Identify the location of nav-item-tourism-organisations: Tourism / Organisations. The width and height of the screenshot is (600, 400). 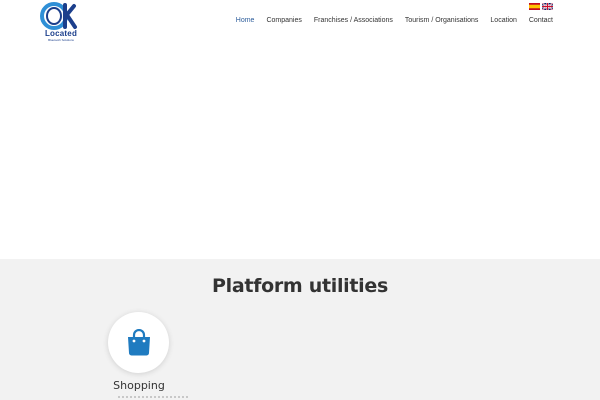
(442, 21).